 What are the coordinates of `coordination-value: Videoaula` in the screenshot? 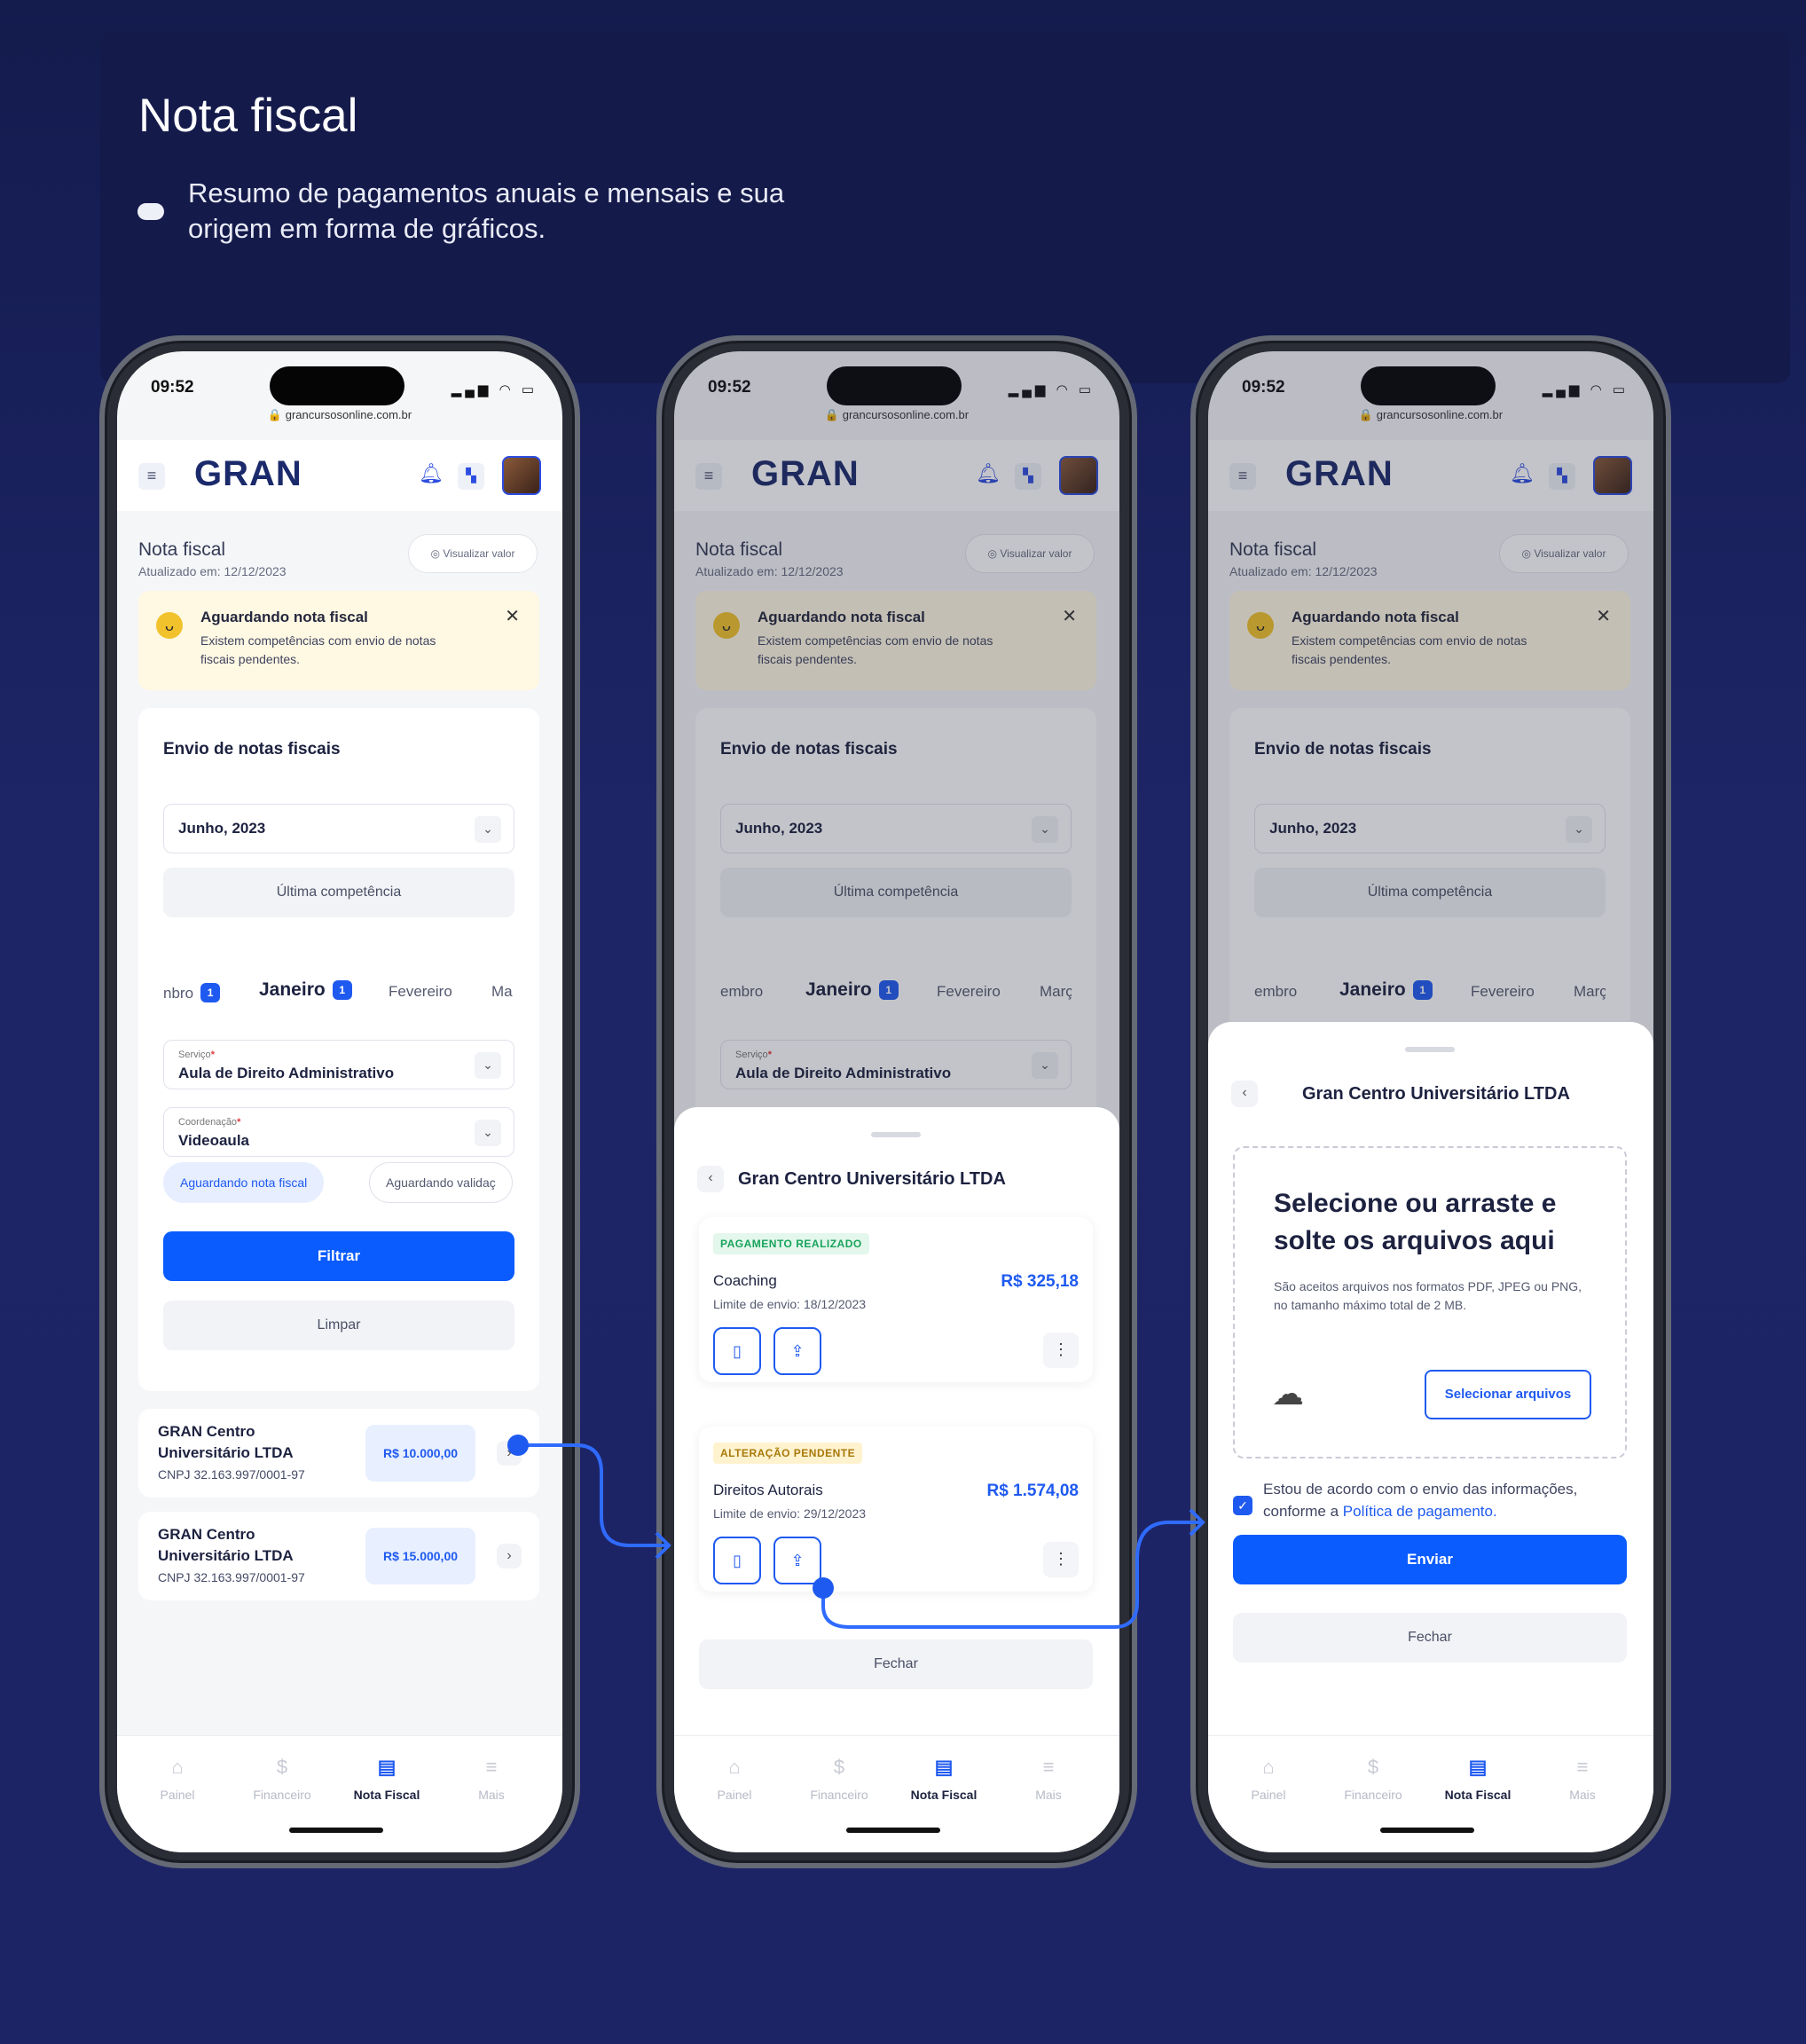 It's located at (213, 1140).